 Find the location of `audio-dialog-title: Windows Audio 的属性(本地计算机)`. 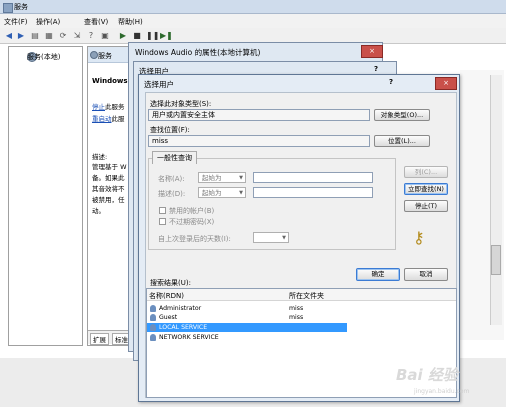

audio-dialog-title: Windows Audio 的属性(本地计算机) is located at coordinates (198, 52).